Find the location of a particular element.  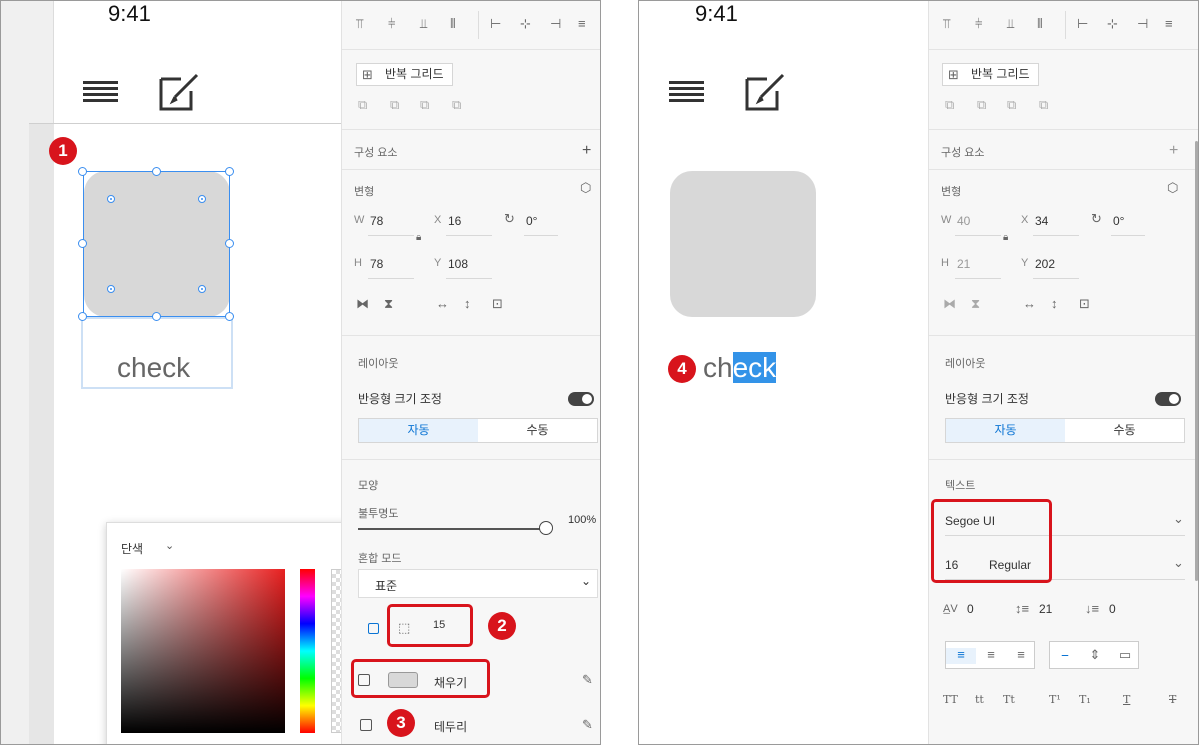

height-input: 78 is located at coordinates (376, 264).